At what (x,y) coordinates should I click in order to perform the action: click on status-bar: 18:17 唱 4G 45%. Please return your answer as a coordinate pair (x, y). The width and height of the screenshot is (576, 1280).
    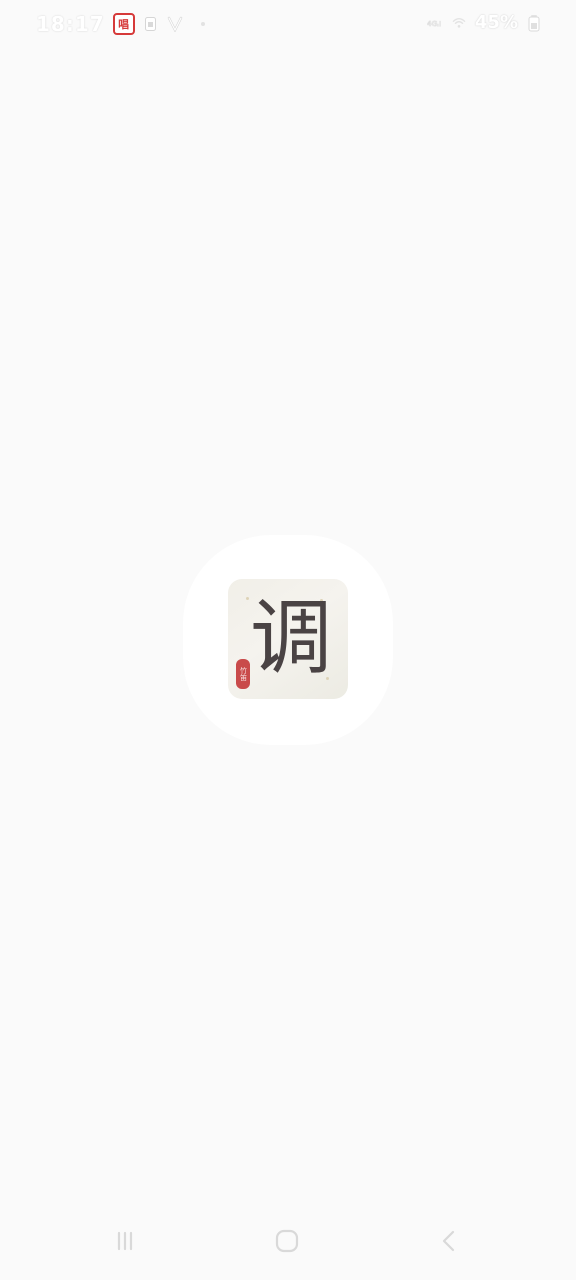
    Looking at the image, I should click on (288, 24).